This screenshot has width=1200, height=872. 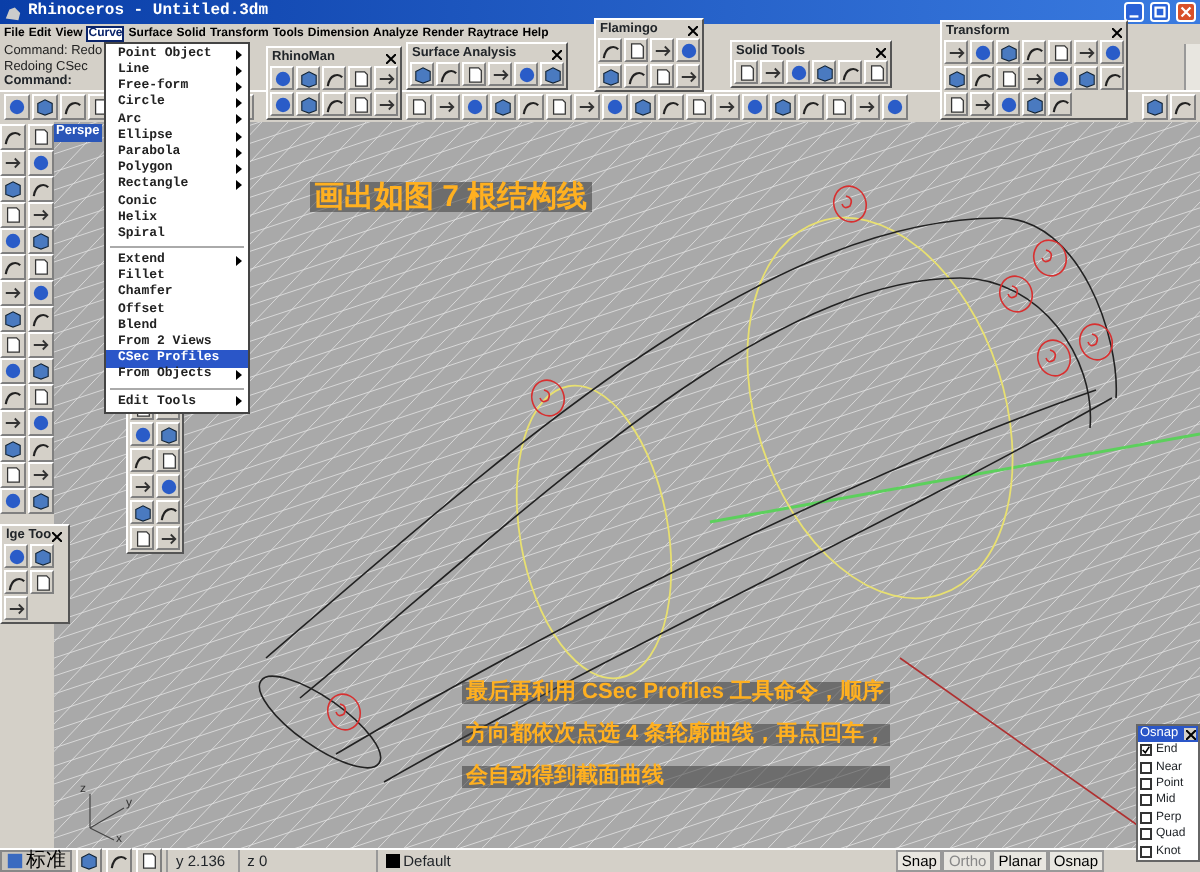 What do you see at coordinates (36, 861) in the screenshot?
I see `taskbar-button: 标准` at bounding box center [36, 861].